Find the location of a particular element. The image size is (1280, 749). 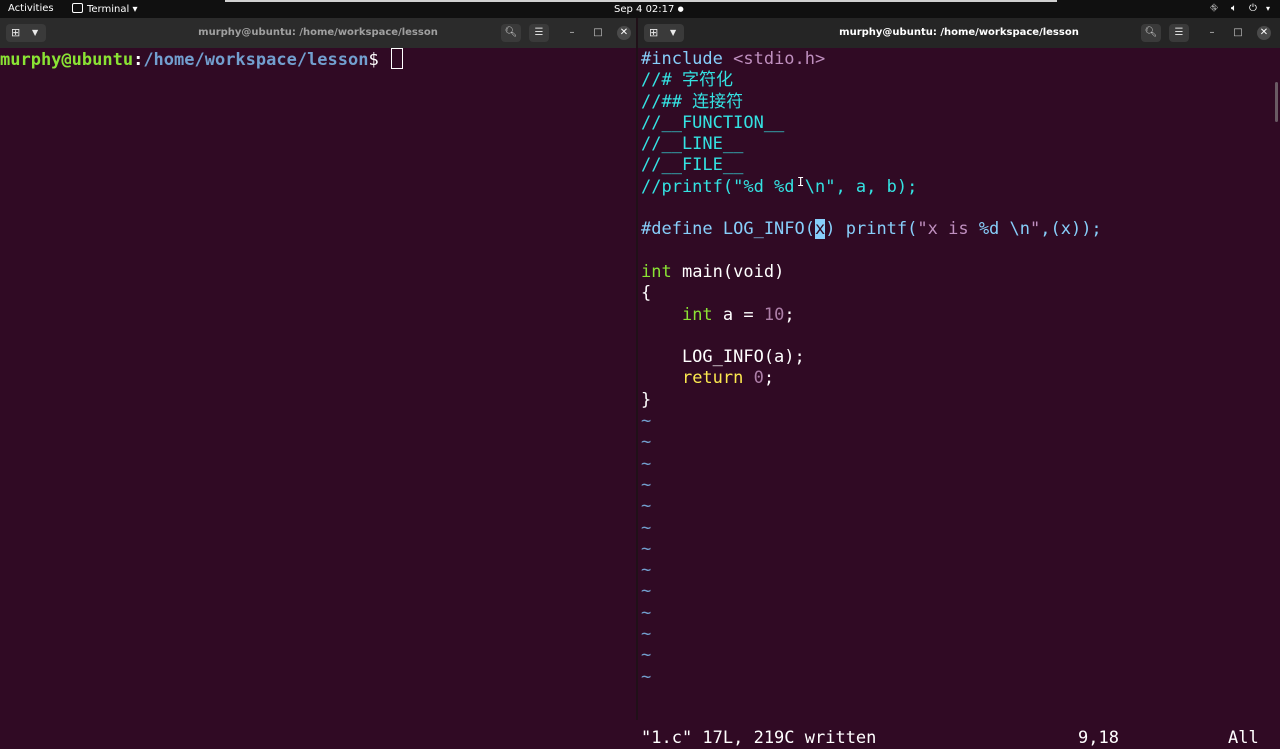

minimize-icon: – is located at coordinates (572, 32).